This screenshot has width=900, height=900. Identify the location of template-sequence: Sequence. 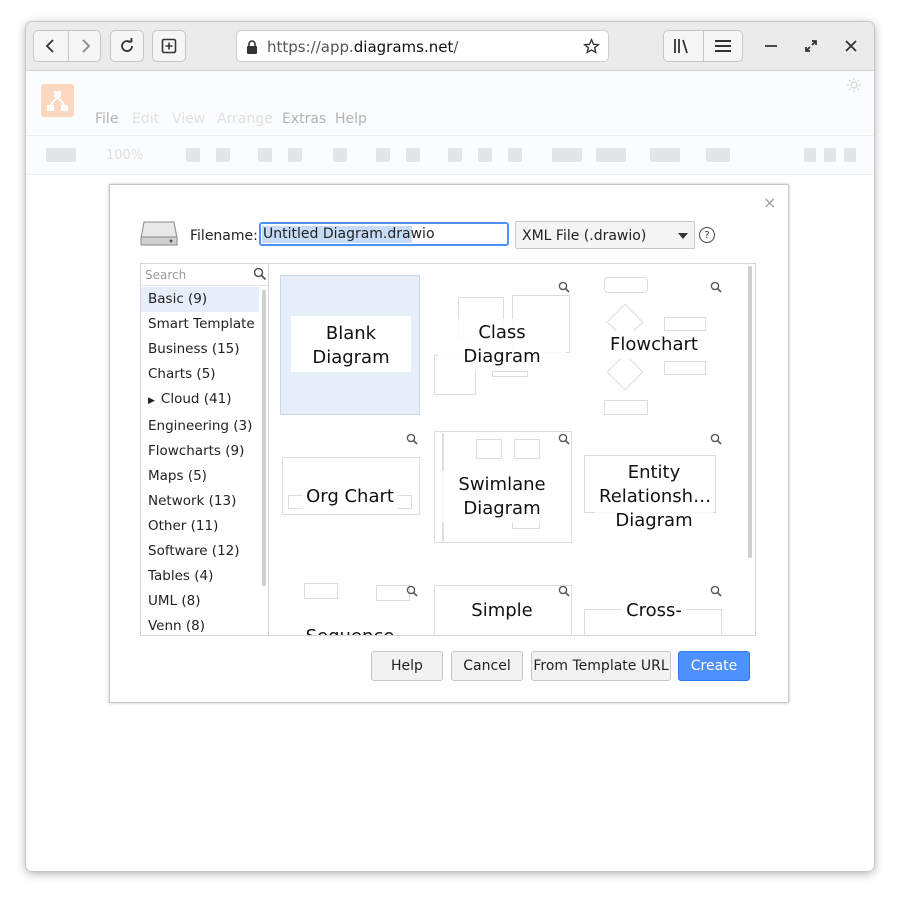
(350, 607).